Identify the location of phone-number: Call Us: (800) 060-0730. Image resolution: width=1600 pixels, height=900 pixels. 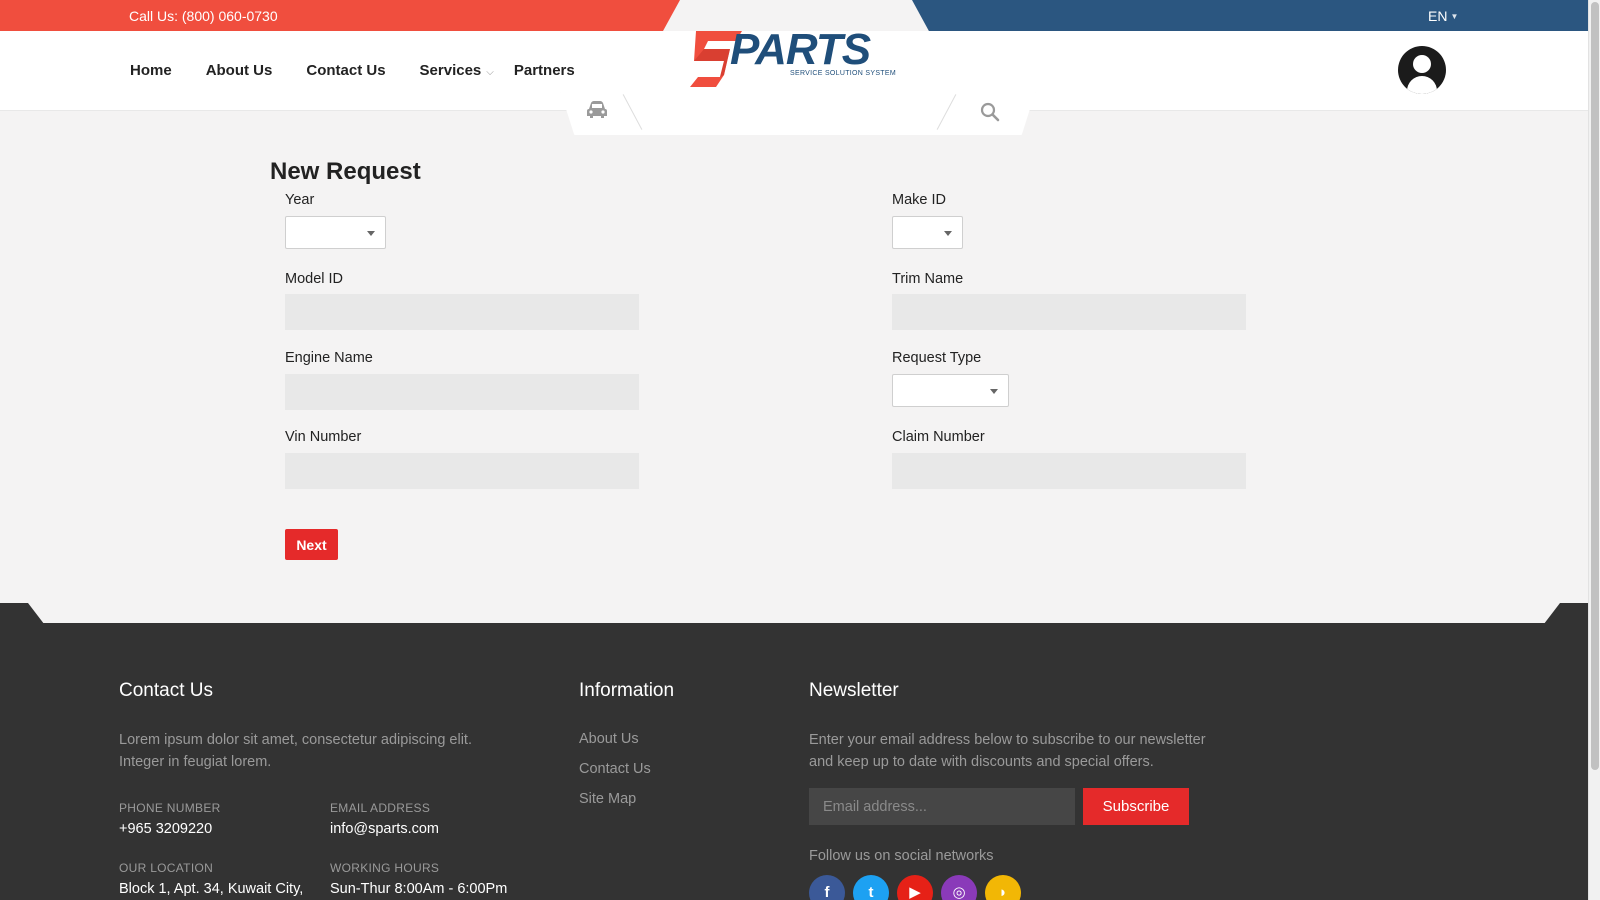
(203, 16).